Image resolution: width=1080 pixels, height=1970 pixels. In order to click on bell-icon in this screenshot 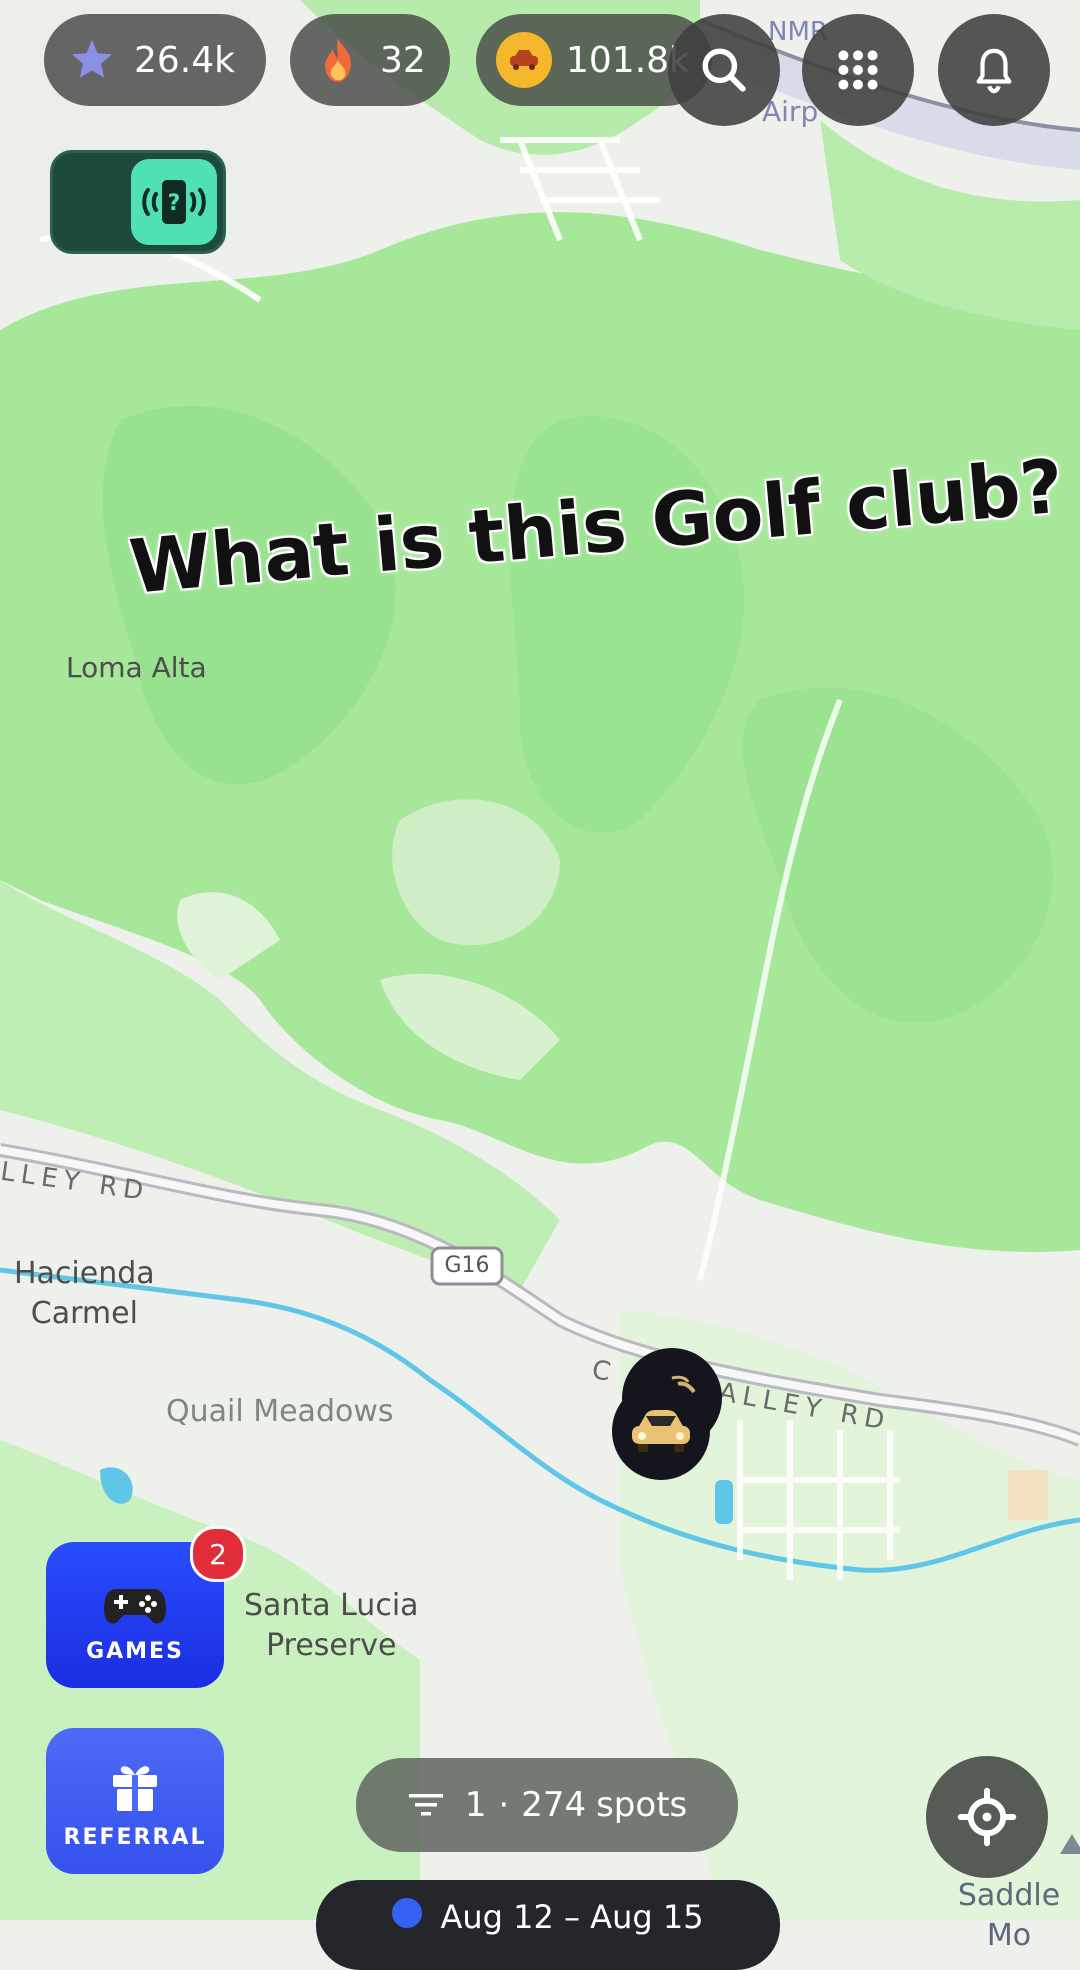, I will do `click(994, 71)`.